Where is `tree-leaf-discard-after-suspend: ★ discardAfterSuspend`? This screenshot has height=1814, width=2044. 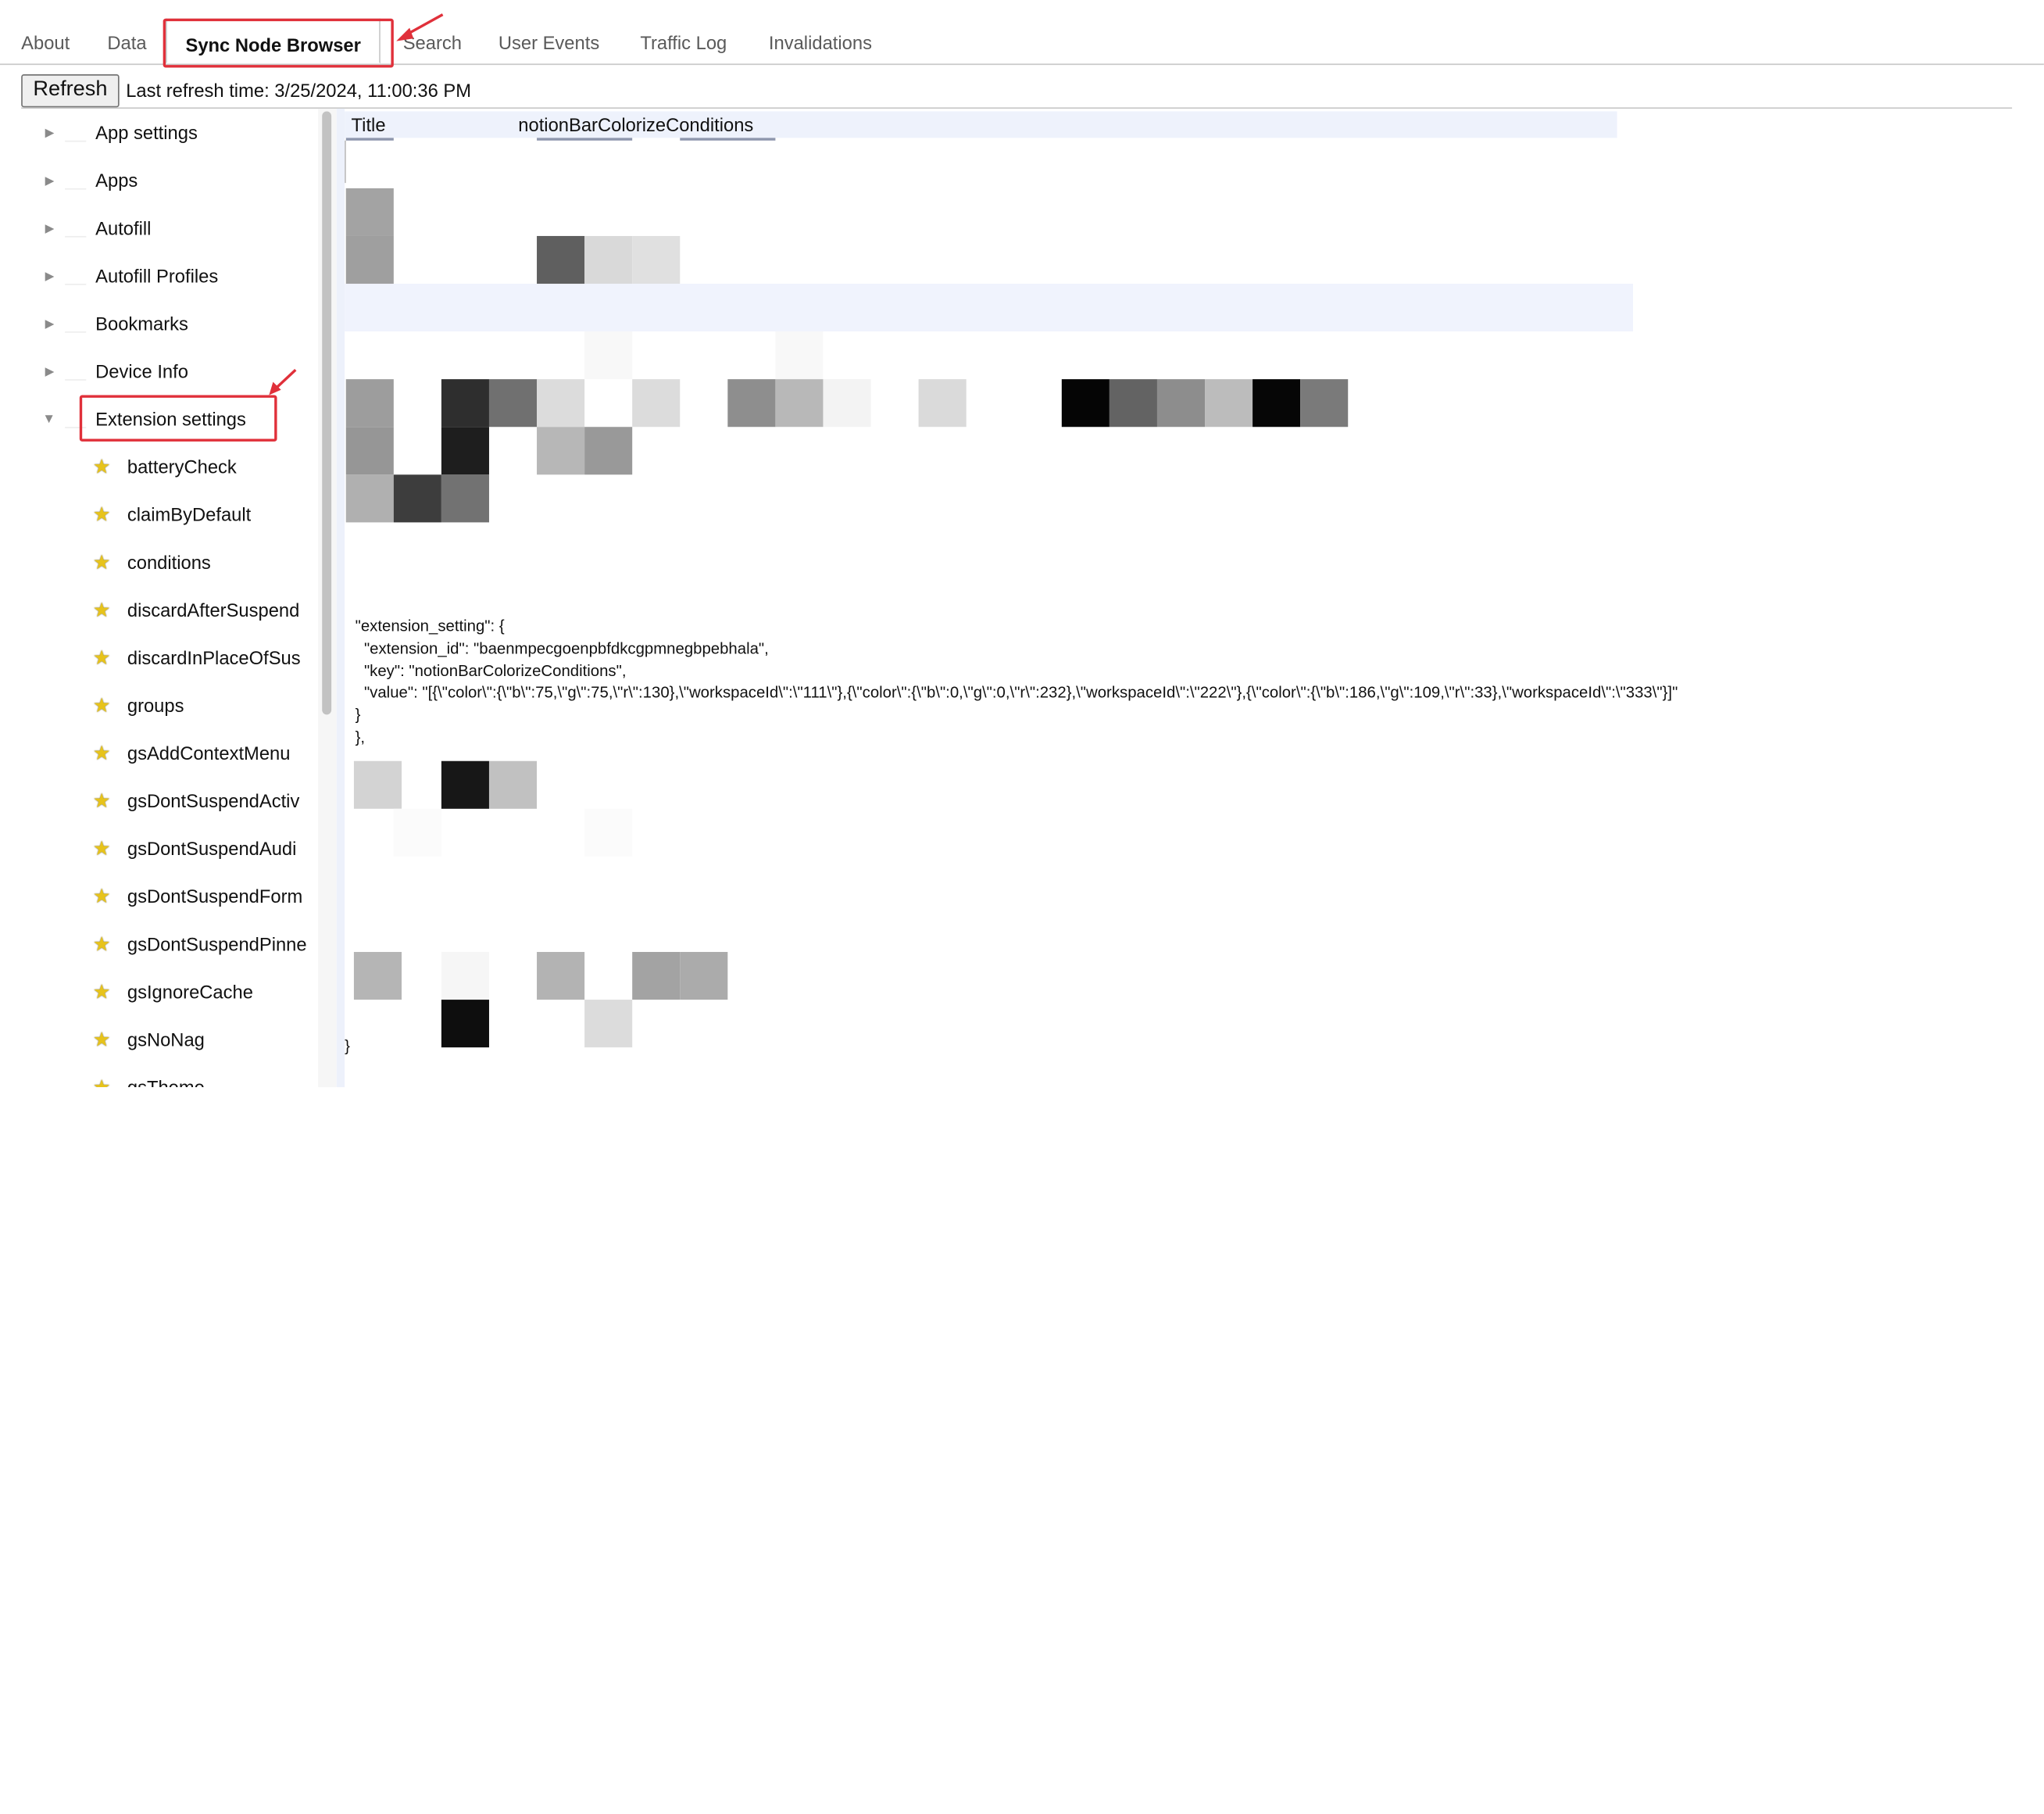 tree-leaf-discard-after-suspend: ★ discardAfterSuspend is located at coordinates (159, 610).